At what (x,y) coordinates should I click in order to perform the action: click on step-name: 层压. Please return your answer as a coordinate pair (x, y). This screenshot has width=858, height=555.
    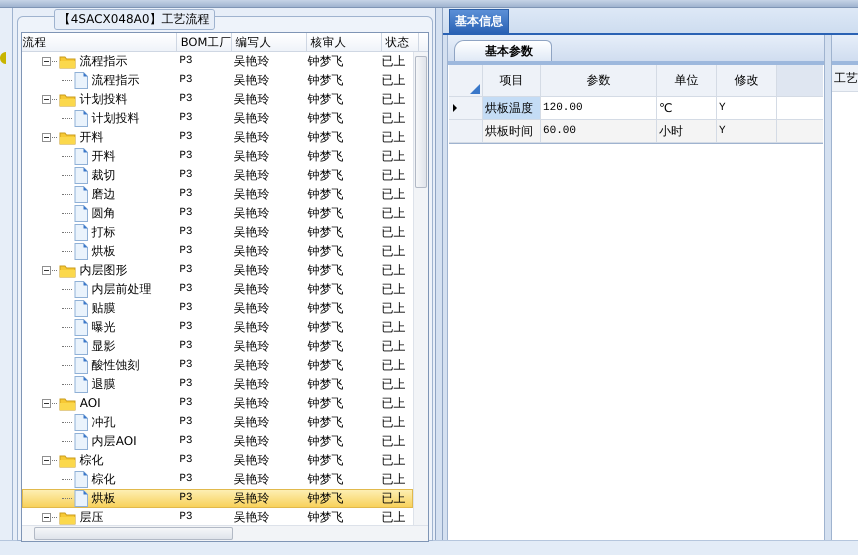
    Looking at the image, I should click on (92, 517).